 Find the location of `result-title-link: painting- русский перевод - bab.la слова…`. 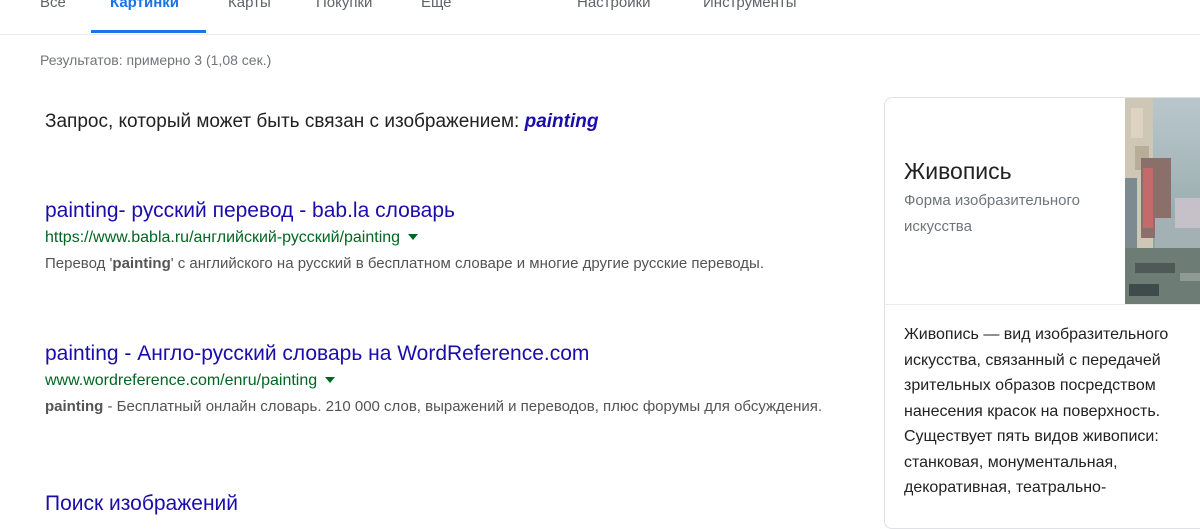

result-title-link: painting- русский перевод - bab.la слова… is located at coordinates (440, 211).